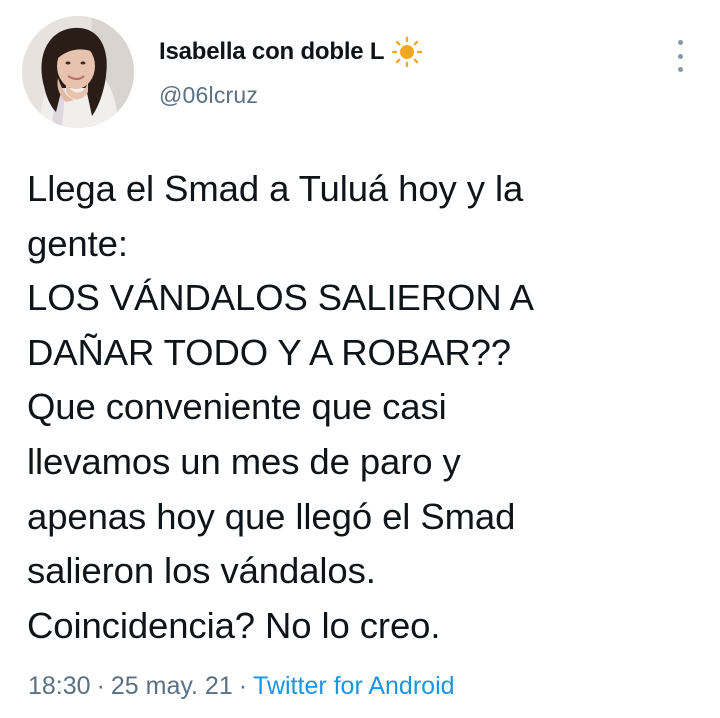 The height and width of the screenshot is (718, 720). Describe the element at coordinates (291, 95) in the screenshot. I see `user-handle: @06lcruz` at that location.